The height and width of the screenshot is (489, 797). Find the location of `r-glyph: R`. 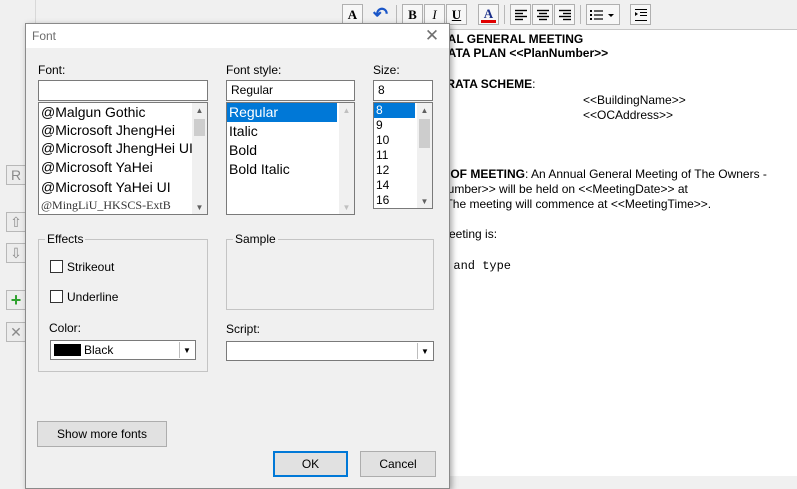

r-glyph: R is located at coordinates (16, 175).